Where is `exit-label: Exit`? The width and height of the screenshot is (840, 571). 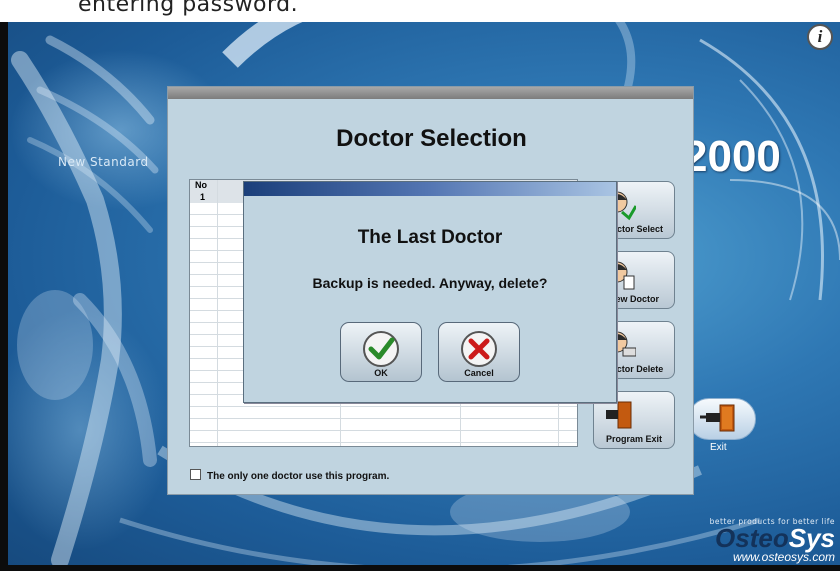 exit-label: Exit is located at coordinates (718, 447).